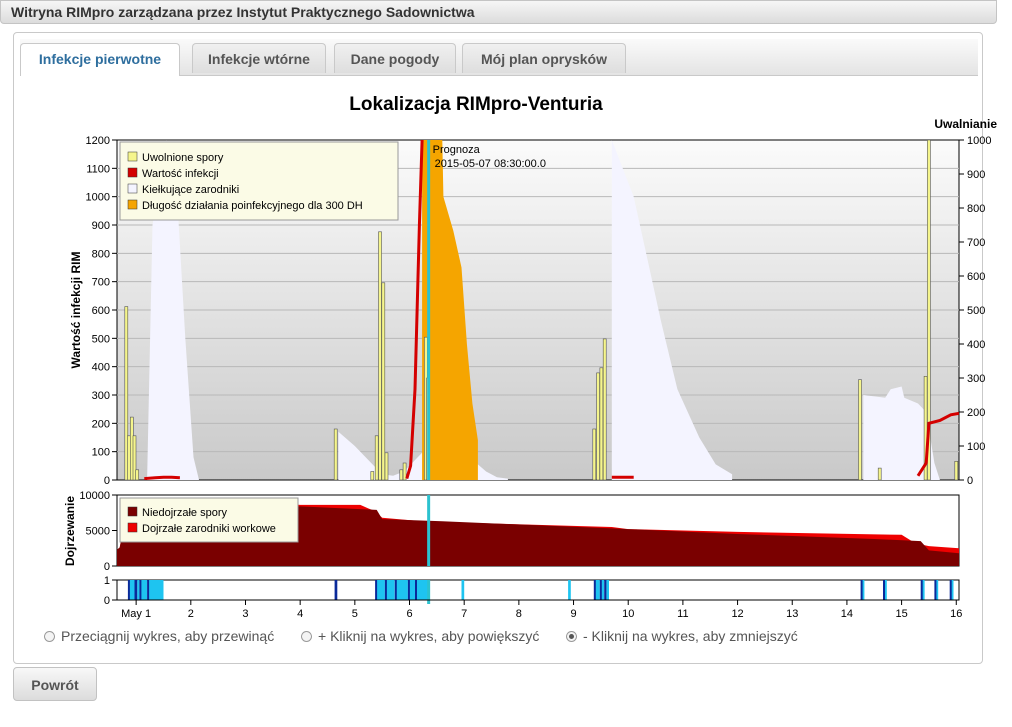  Describe the element at coordinates (190, 190) in the screenshot. I see `legend-label-germinating-spores: Kiełkujące zarodniki` at that location.